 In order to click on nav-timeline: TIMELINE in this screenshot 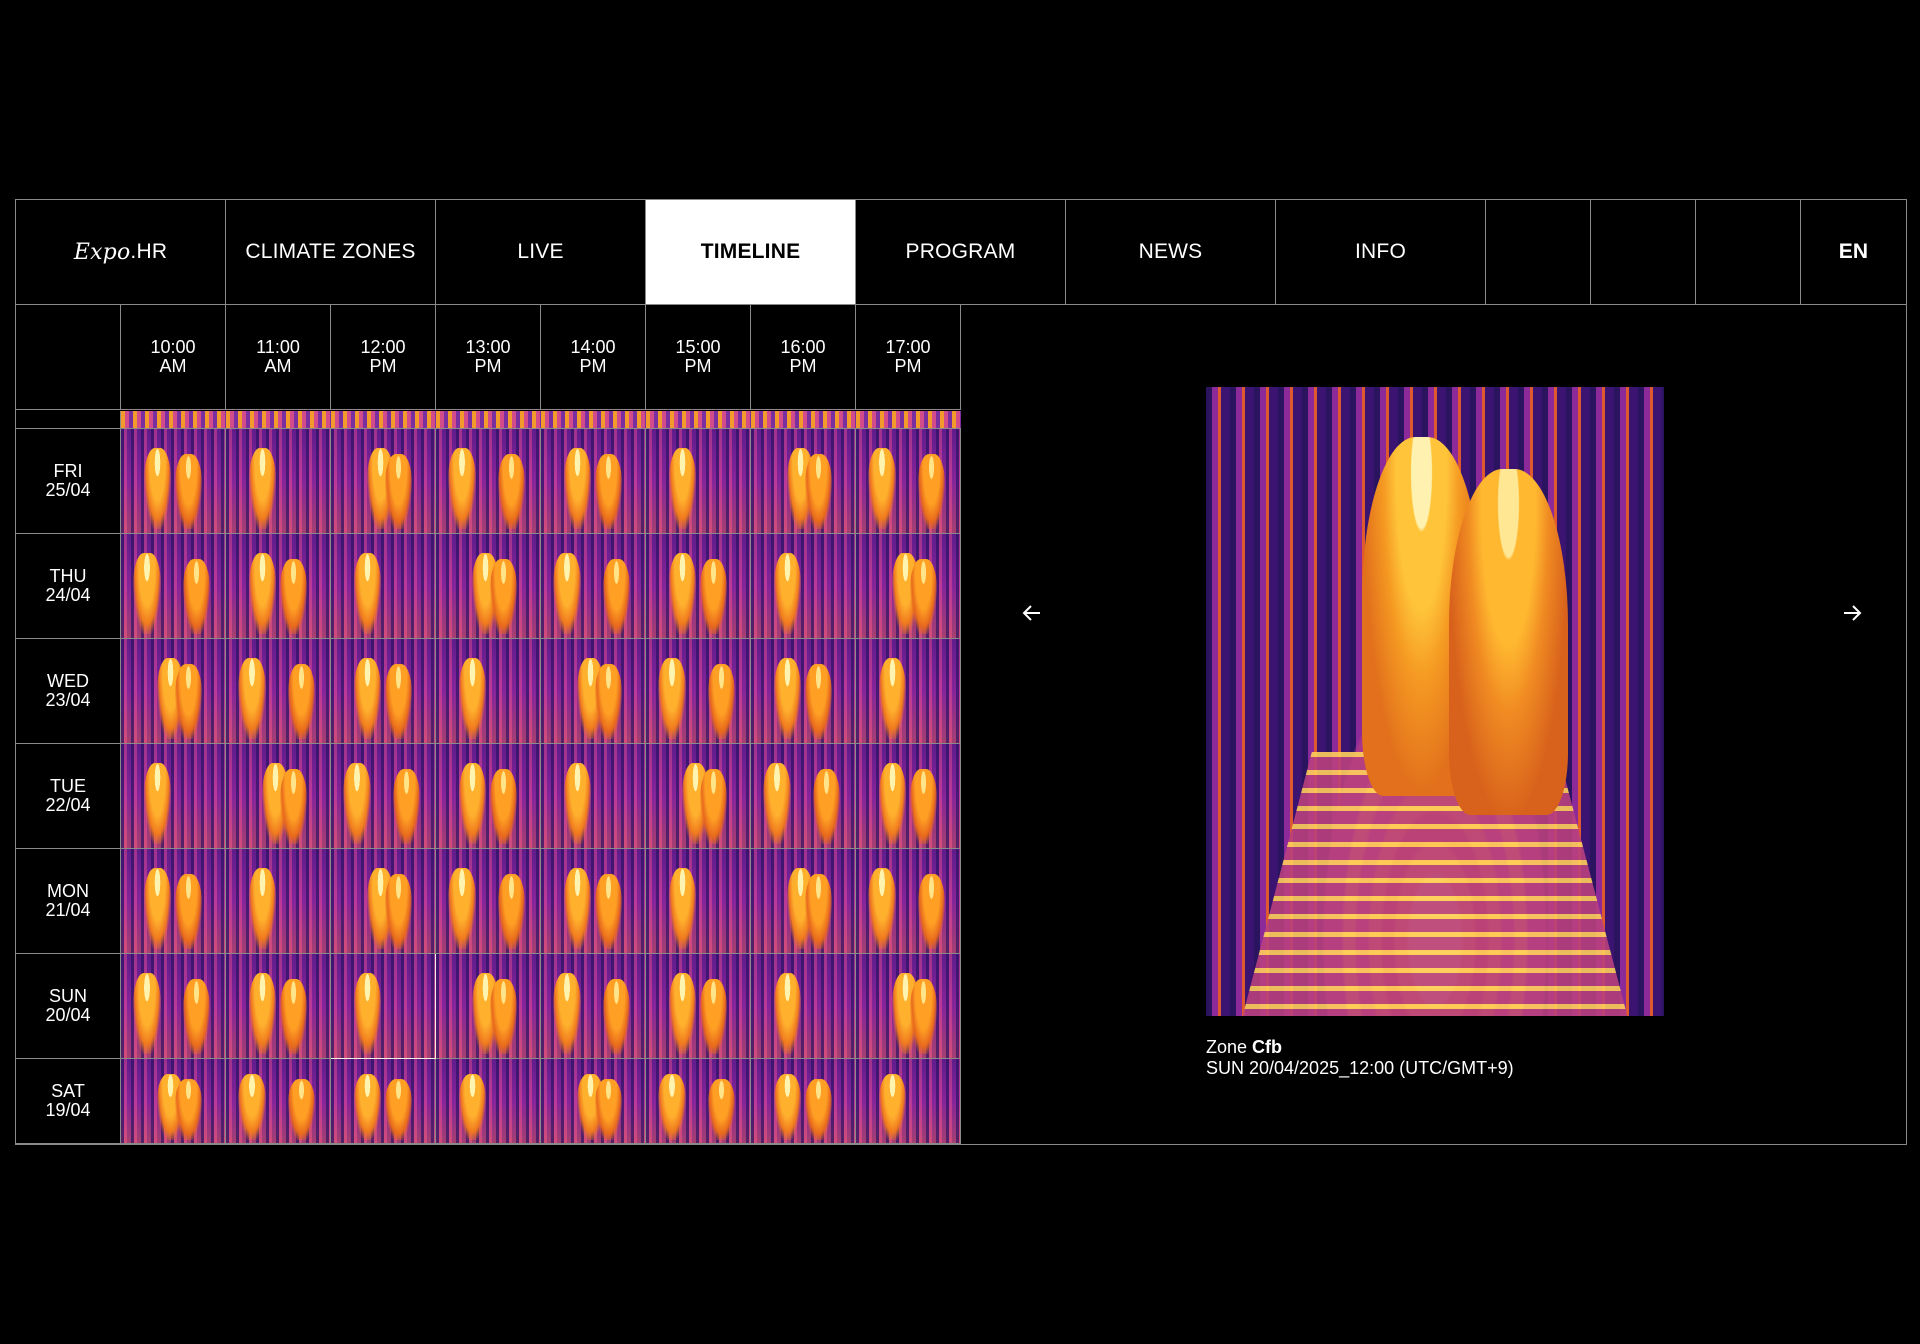, I will do `click(751, 252)`.